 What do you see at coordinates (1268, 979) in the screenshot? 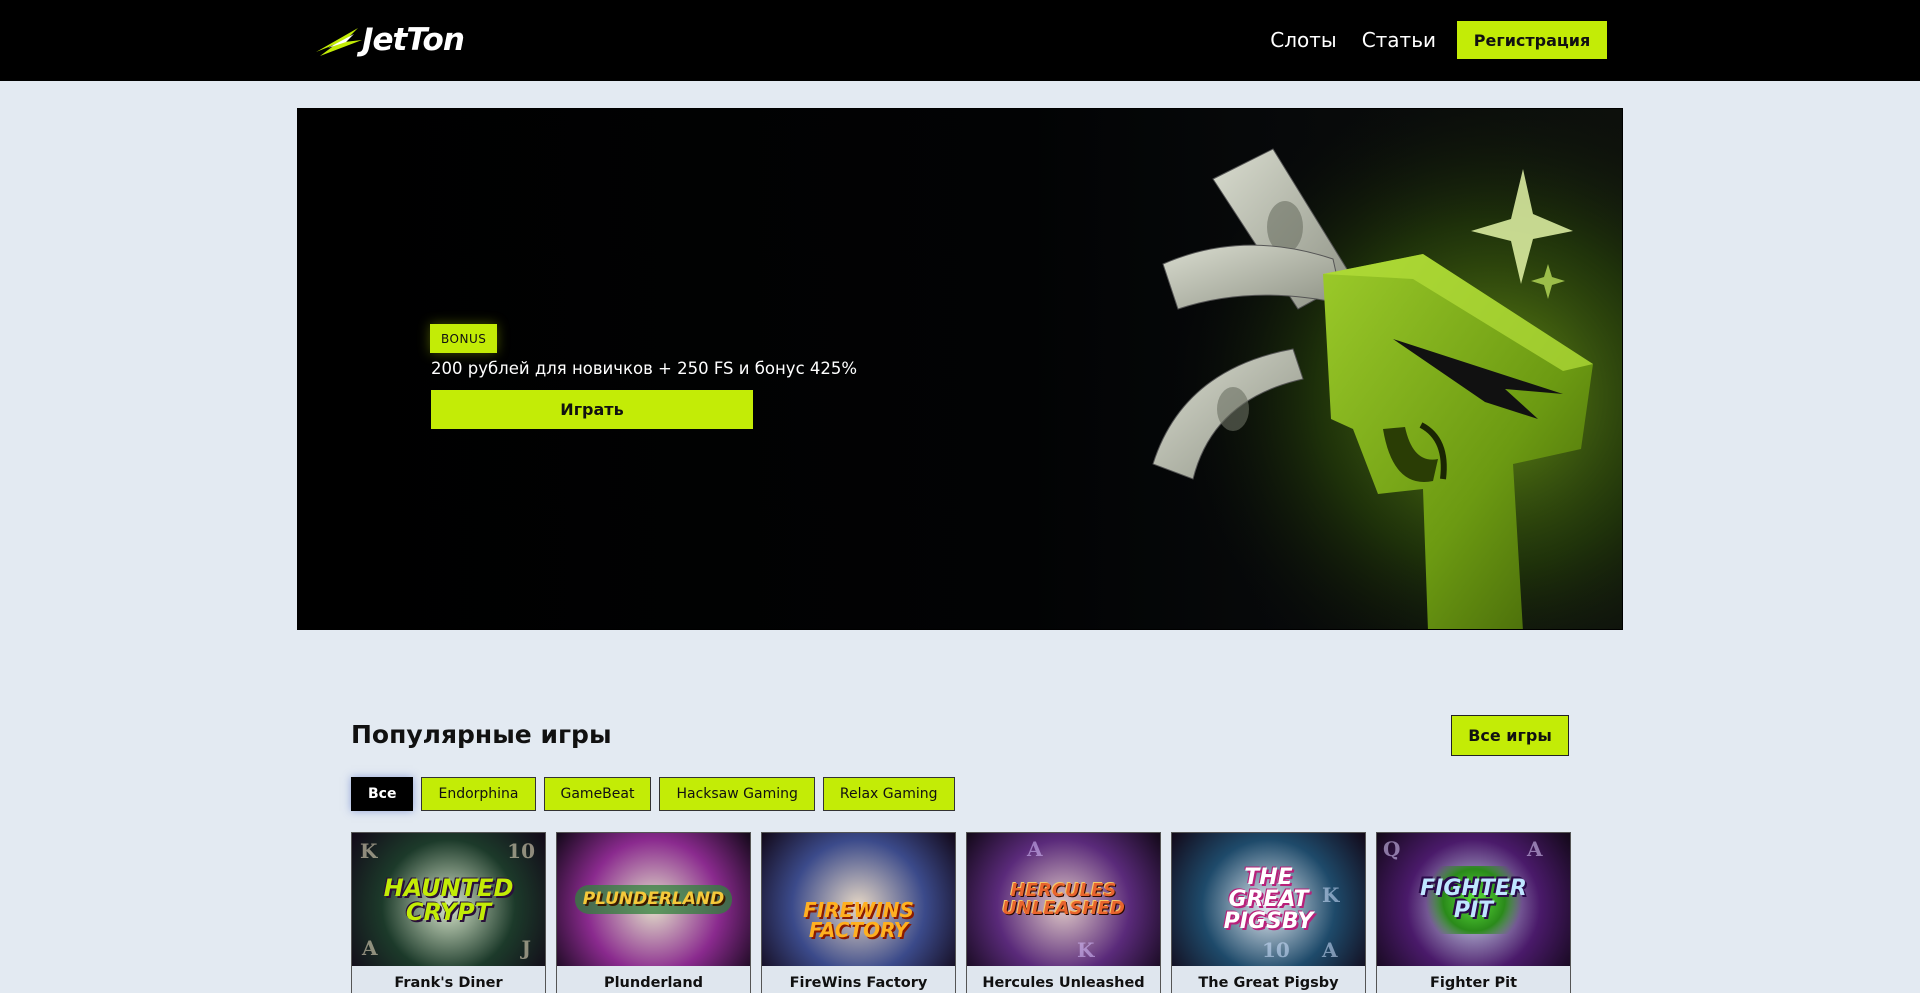
I see `game-name: The Great Pigsby` at bounding box center [1268, 979].